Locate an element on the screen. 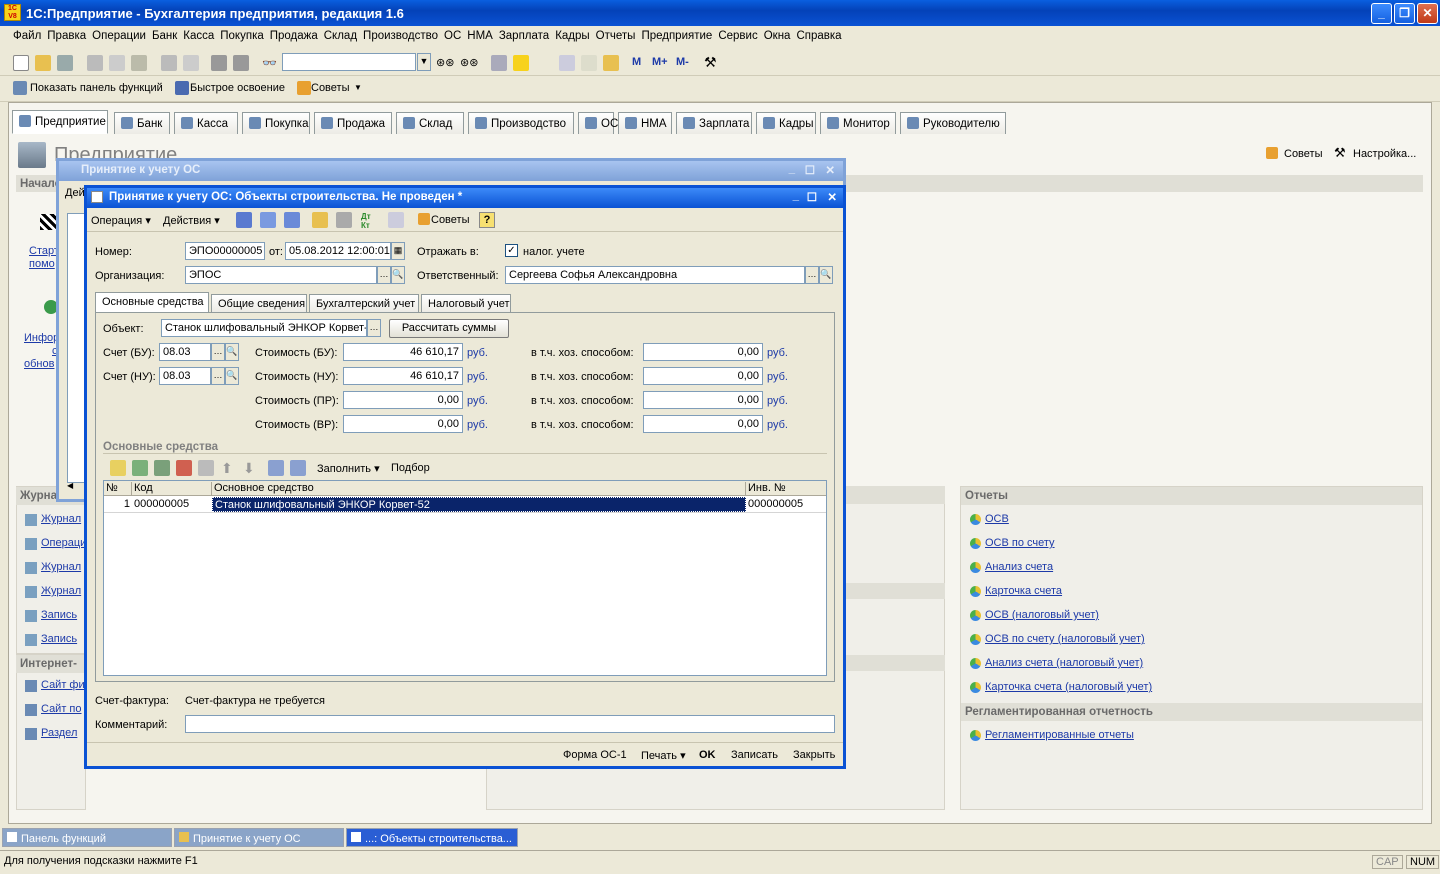 This screenshot has width=1440, height=874. acc-nu-open-button: 🔍 is located at coordinates (232, 376).